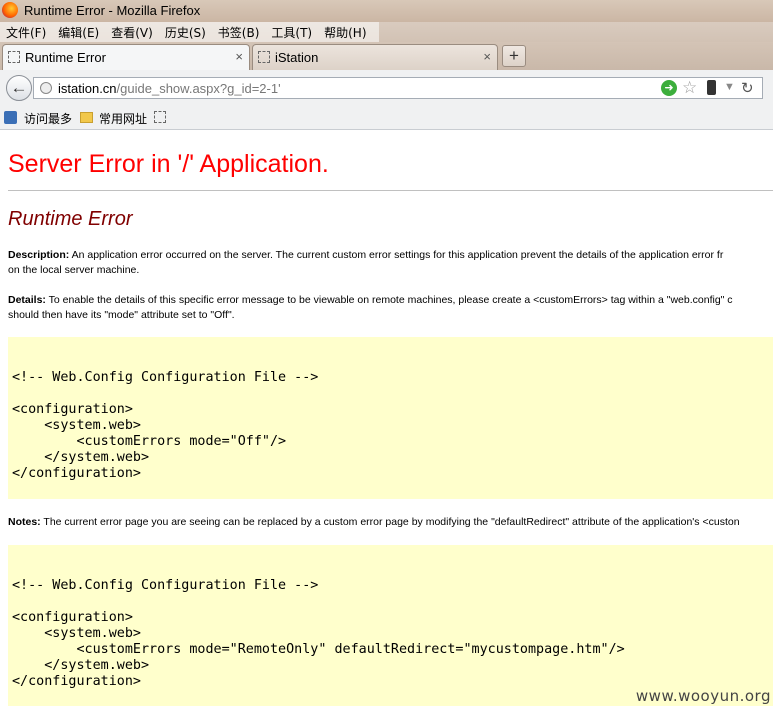  I want to click on menu-help: 帮助(H), so click(345, 32).